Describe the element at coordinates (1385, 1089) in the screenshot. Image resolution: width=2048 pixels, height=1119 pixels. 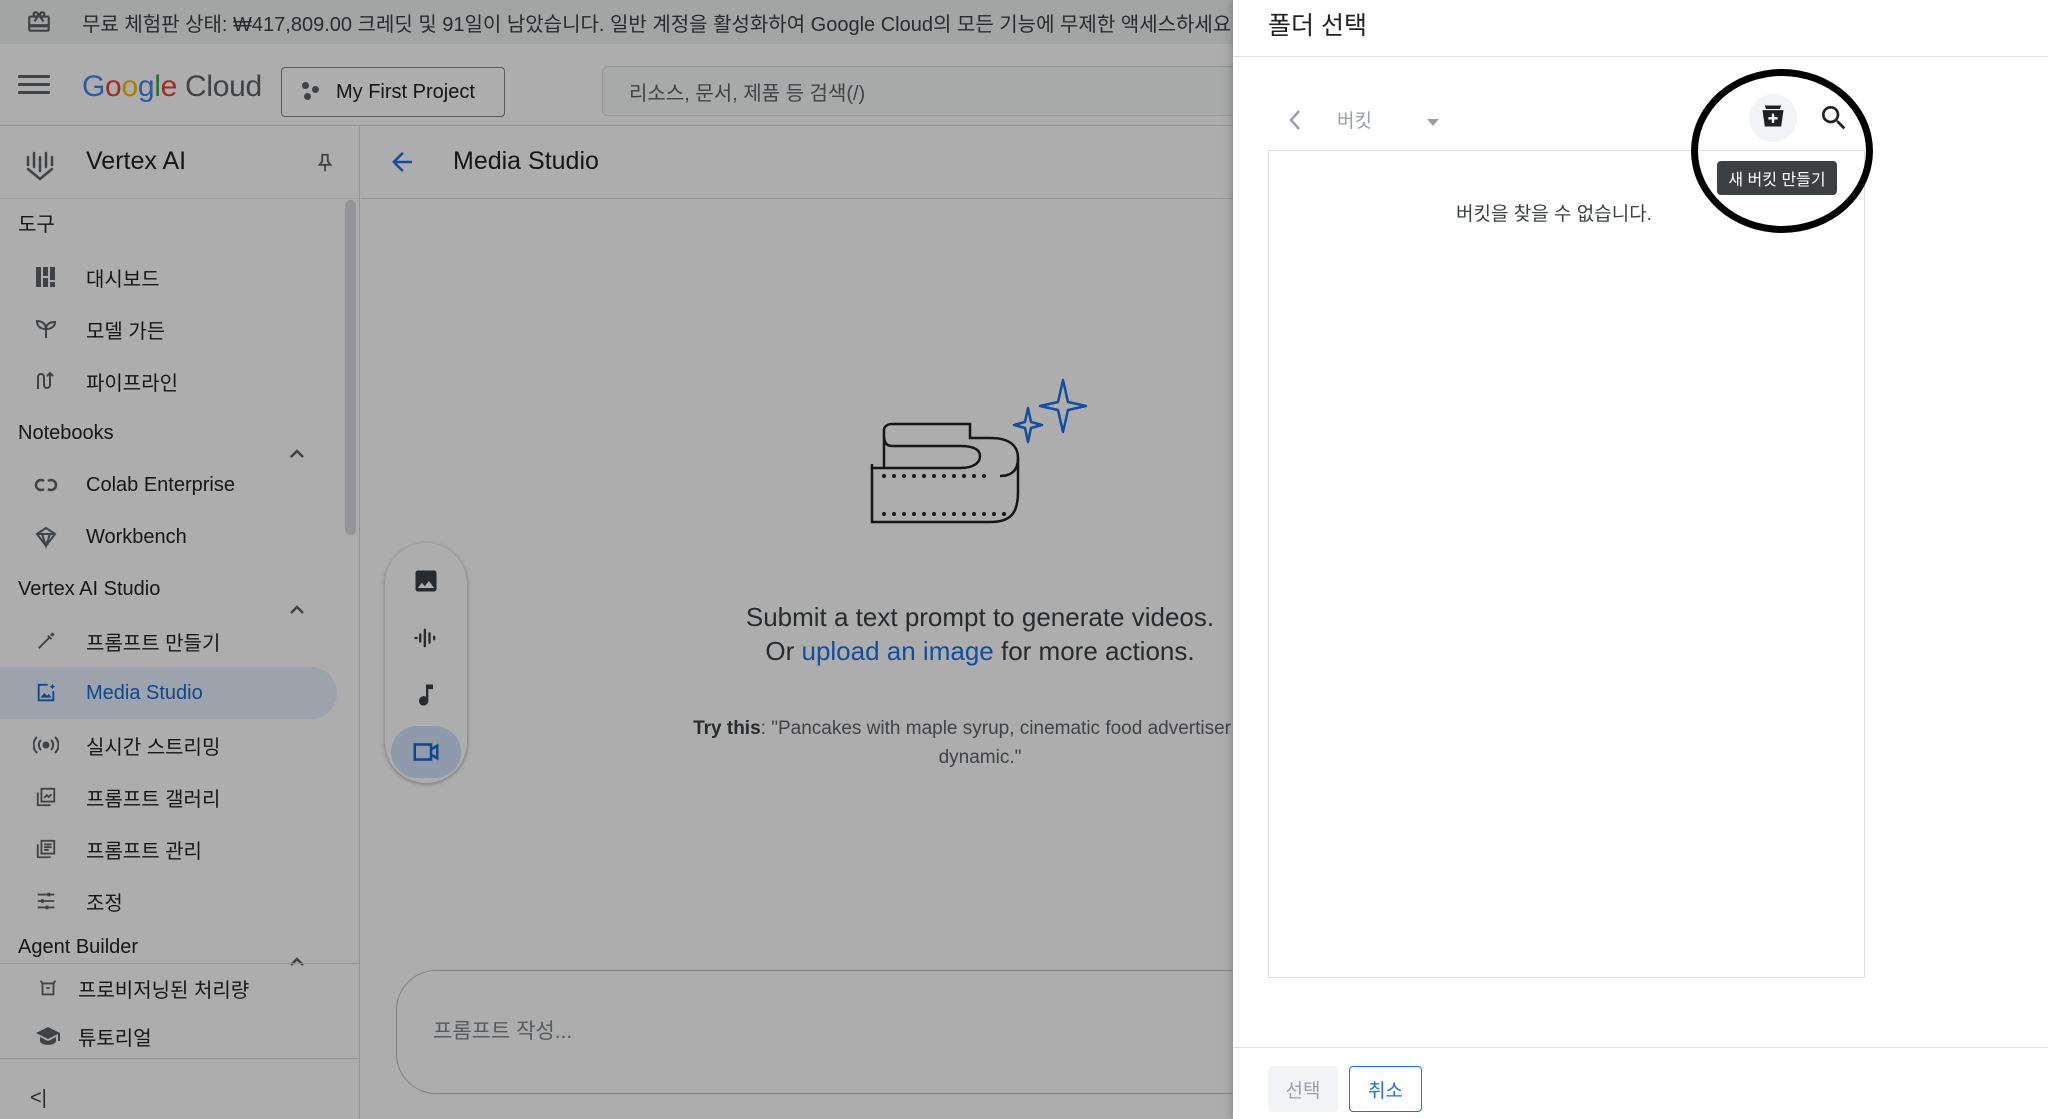
I see `cancel-button: 취소` at that location.